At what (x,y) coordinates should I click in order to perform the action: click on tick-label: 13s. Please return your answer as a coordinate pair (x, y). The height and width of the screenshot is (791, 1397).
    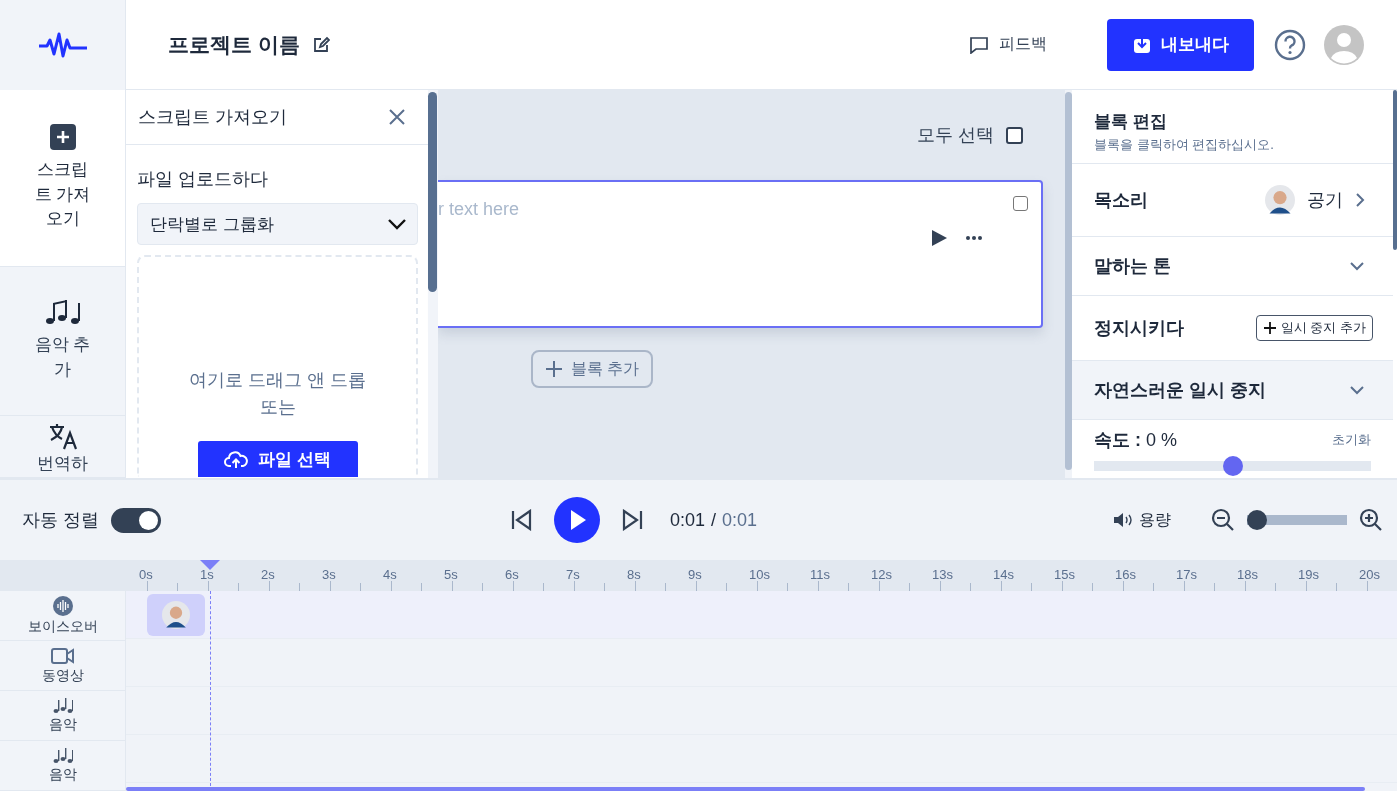
    Looking at the image, I should click on (942, 574).